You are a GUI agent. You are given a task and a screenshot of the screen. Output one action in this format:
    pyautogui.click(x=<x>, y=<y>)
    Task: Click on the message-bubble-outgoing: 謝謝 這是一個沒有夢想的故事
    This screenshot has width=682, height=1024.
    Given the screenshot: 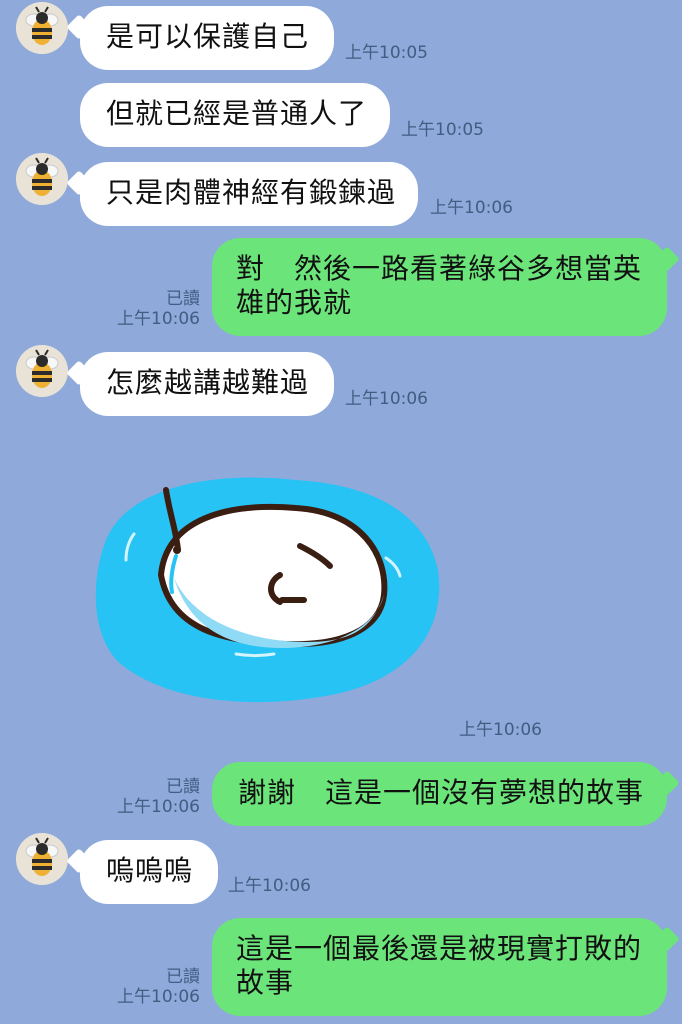 What is the action you would take?
    pyautogui.click(x=439, y=794)
    